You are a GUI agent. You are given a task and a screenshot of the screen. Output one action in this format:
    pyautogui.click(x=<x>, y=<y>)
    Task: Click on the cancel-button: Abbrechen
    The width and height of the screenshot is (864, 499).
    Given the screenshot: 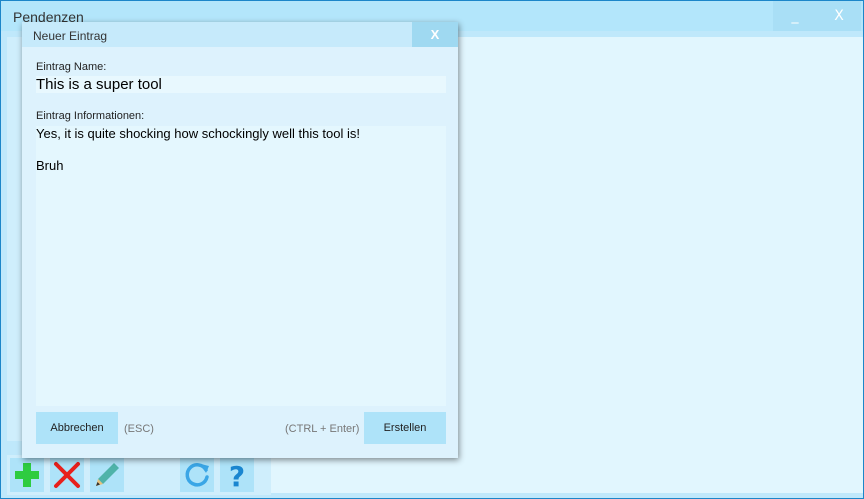 What is the action you would take?
    pyautogui.click(x=77, y=428)
    